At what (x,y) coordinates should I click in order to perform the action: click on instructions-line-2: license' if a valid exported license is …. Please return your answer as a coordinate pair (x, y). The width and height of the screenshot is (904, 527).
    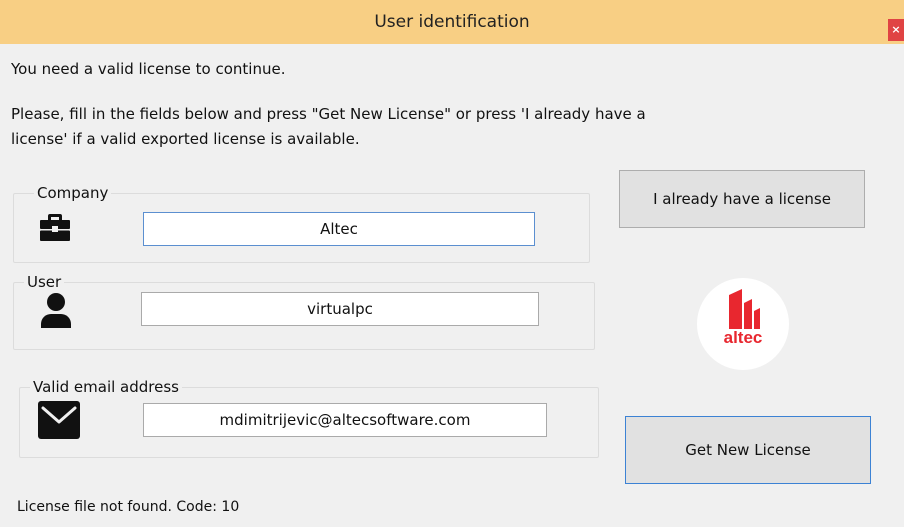
    Looking at the image, I should click on (185, 139).